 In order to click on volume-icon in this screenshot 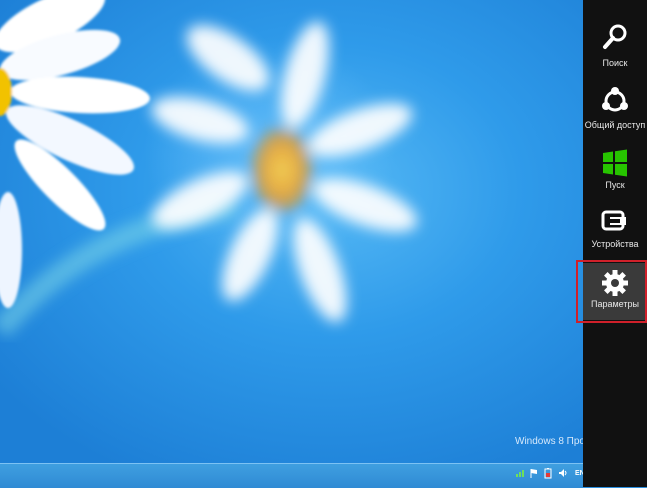, I will do `click(563, 473)`.